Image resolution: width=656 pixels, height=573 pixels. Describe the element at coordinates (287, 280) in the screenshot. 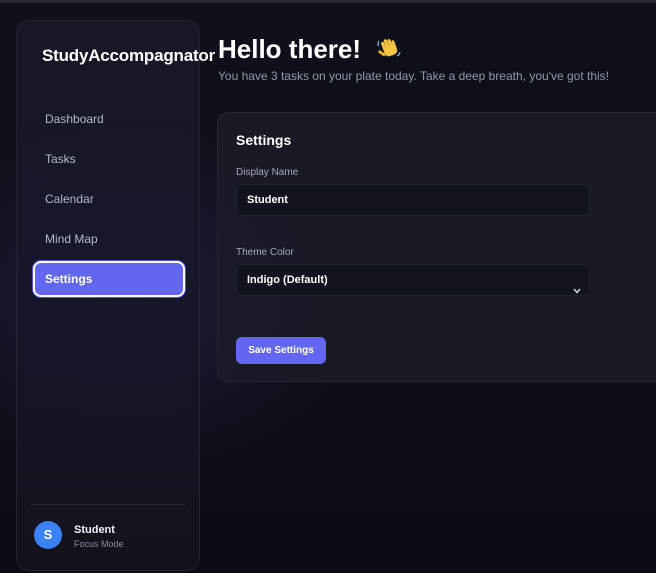

I see `theme-color-value: Indigo (Default)` at that location.